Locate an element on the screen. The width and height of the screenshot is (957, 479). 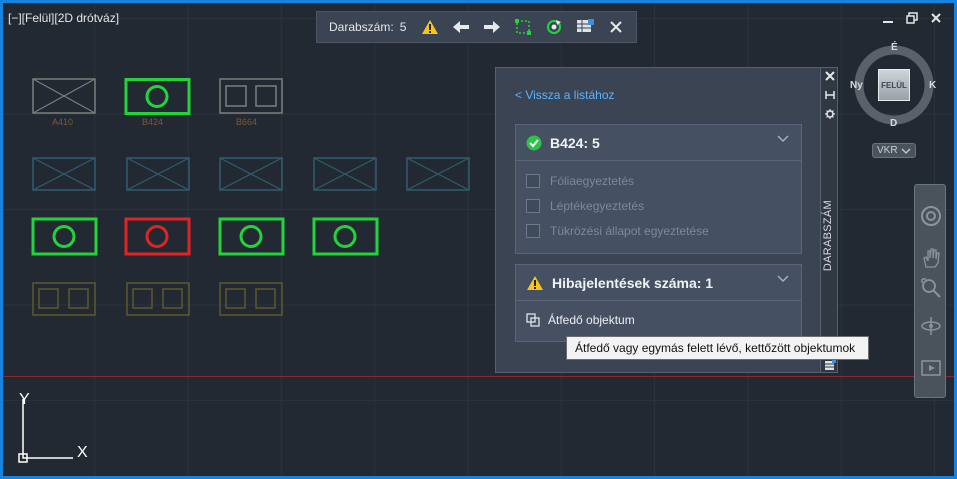
error-report-card: Hibajelentések száma: 1 Átfedő objektum is located at coordinates (658, 303).